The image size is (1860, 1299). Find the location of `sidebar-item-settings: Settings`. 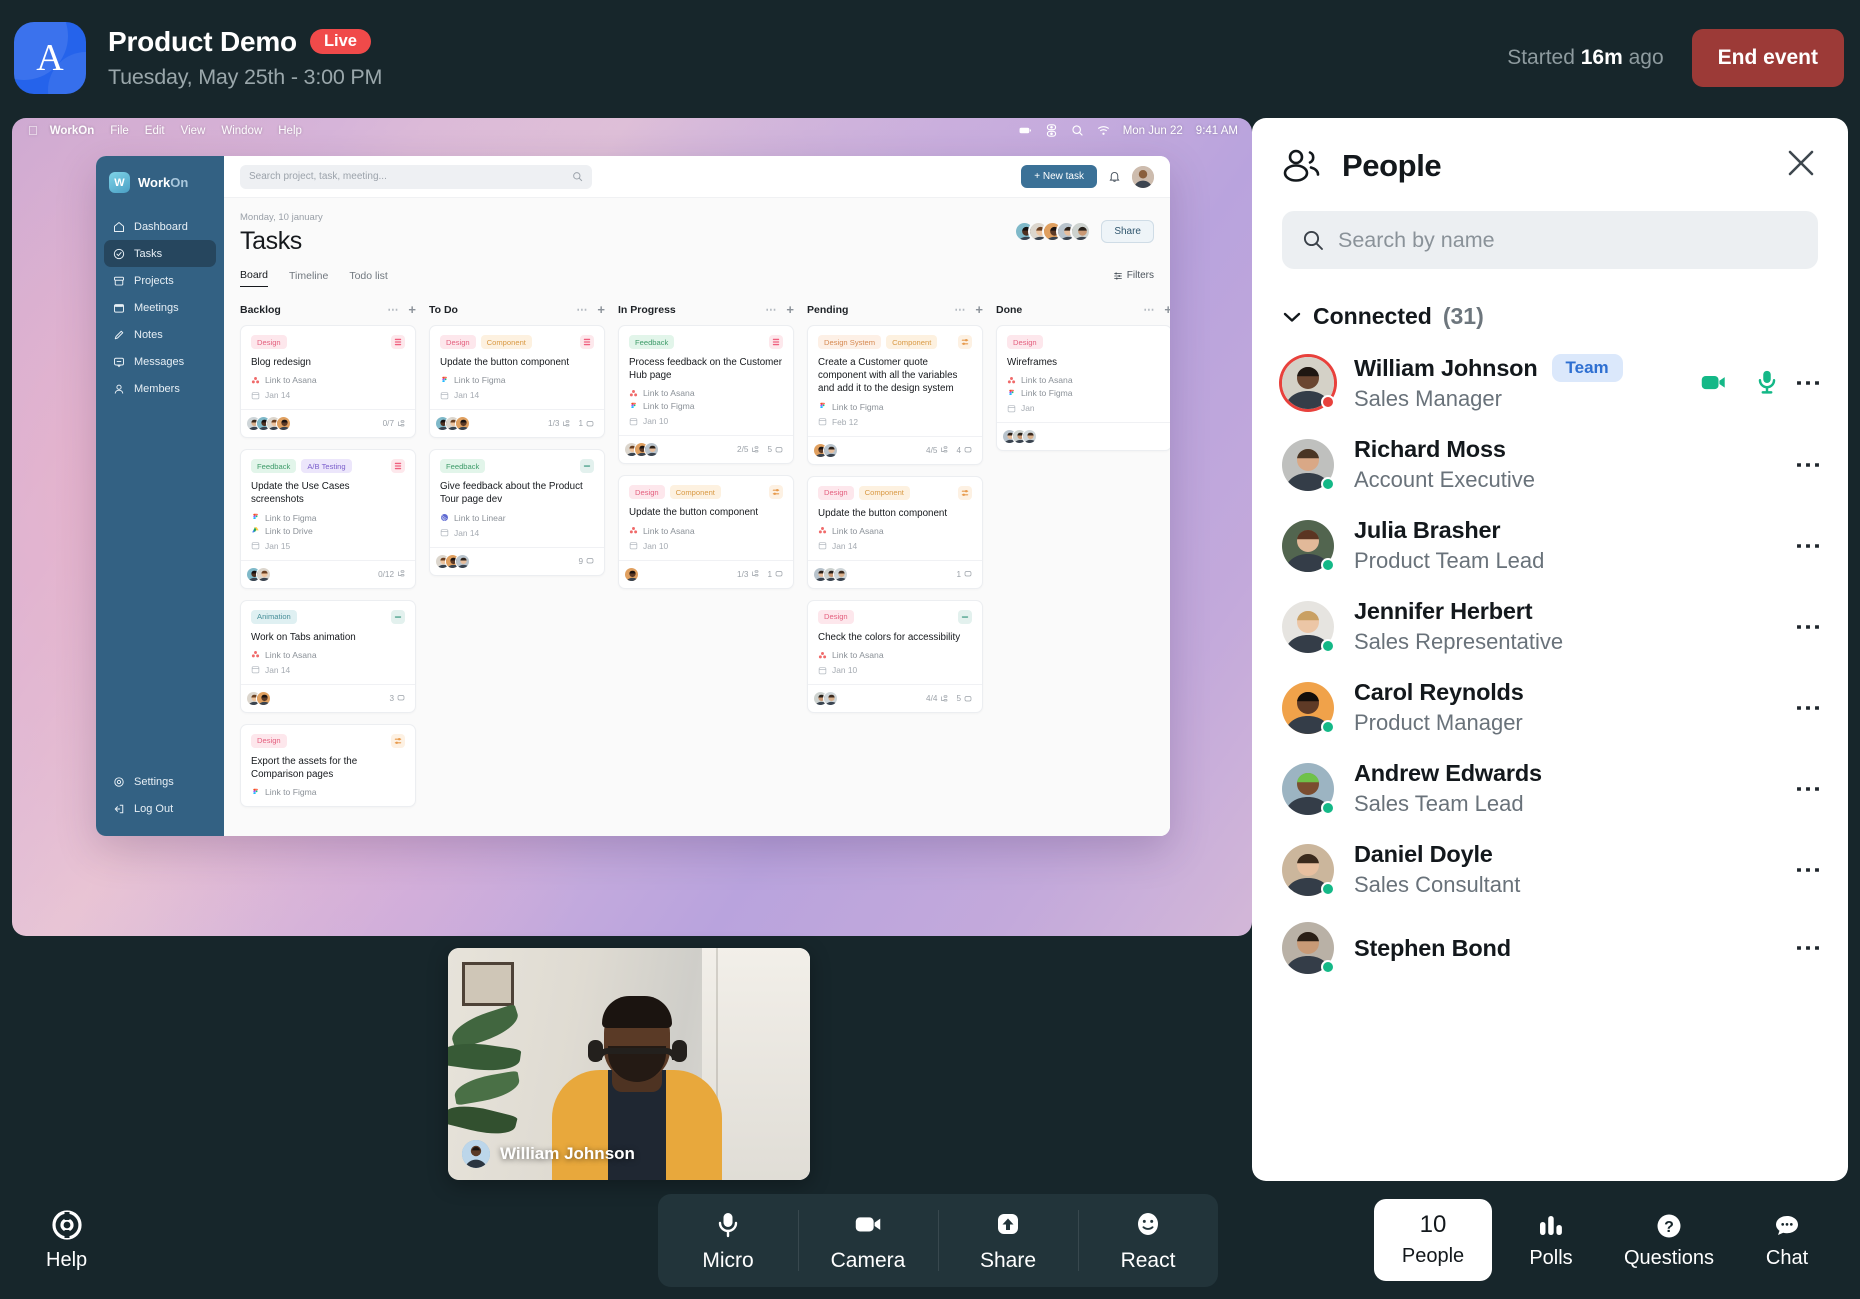

sidebar-item-settings: Settings is located at coordinates (160, 781).